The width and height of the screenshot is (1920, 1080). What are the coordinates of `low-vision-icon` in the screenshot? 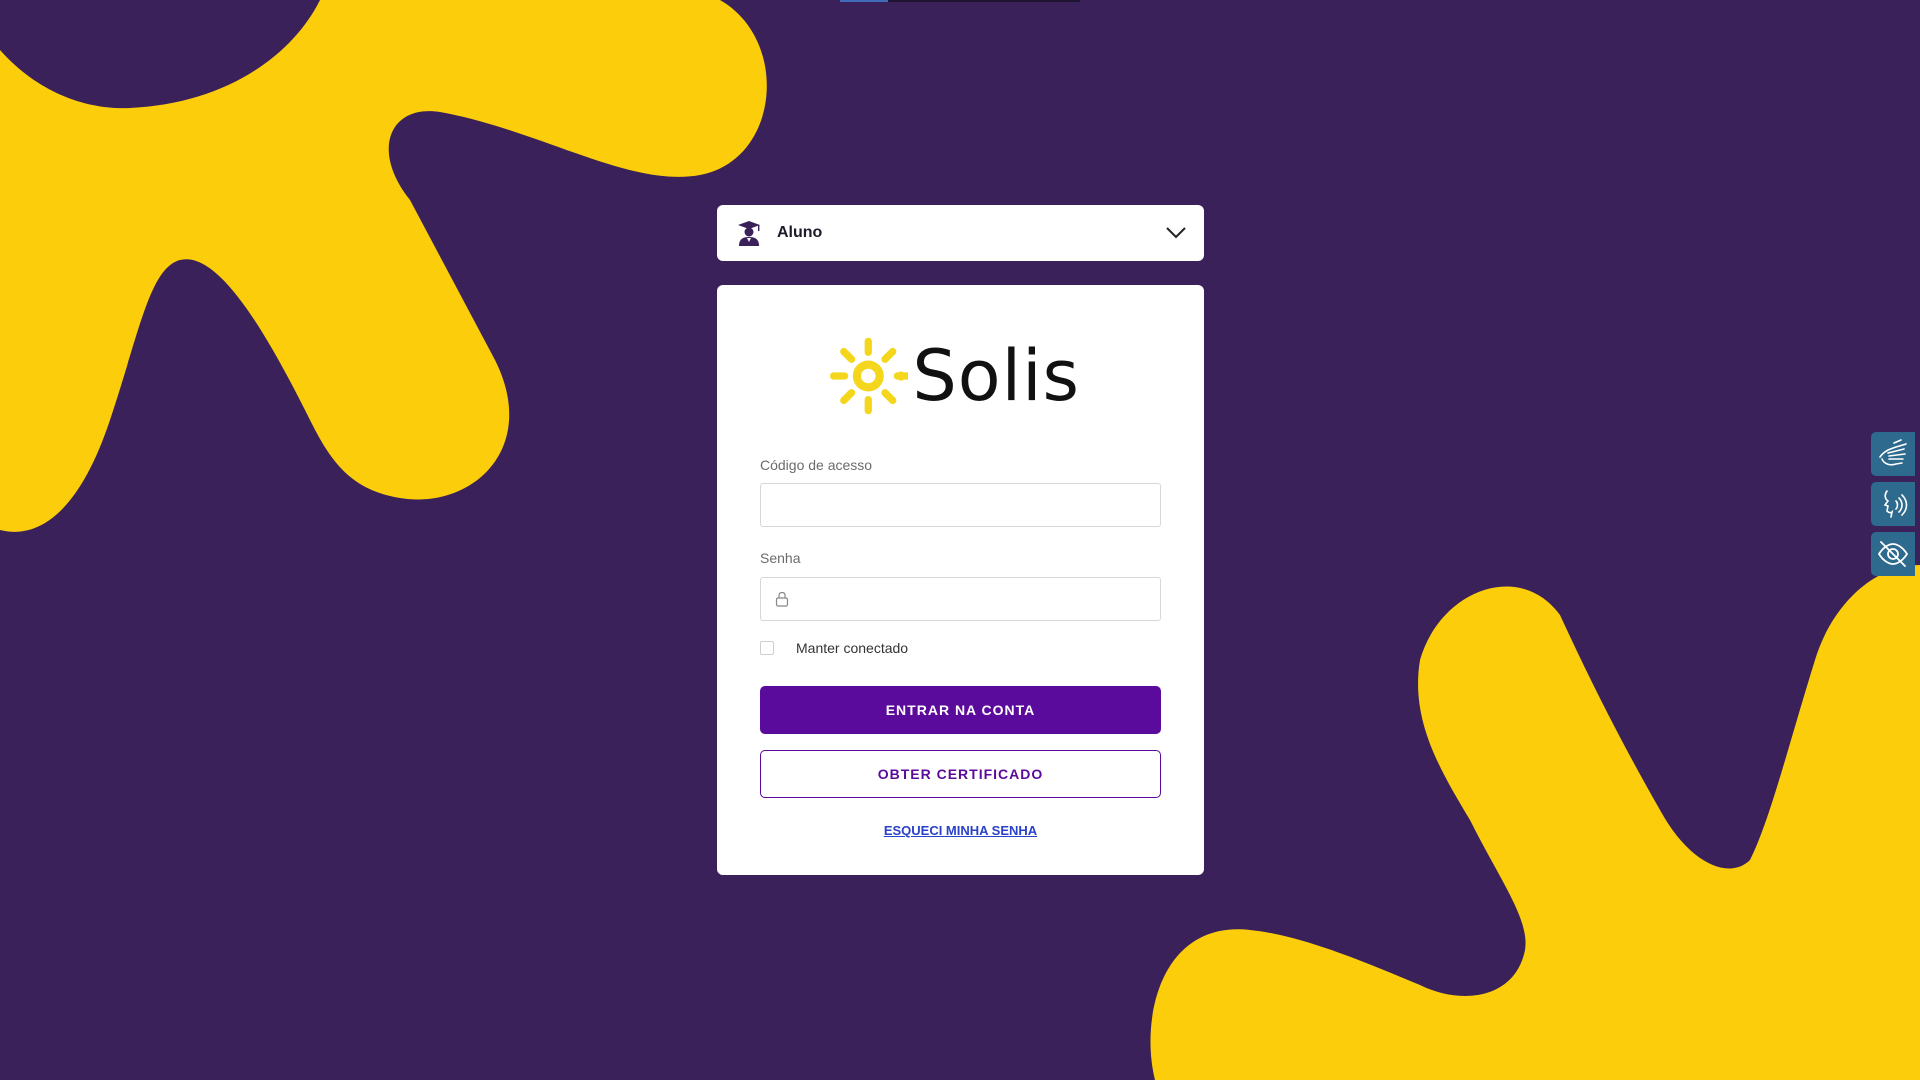 It's located at (1893, 554).